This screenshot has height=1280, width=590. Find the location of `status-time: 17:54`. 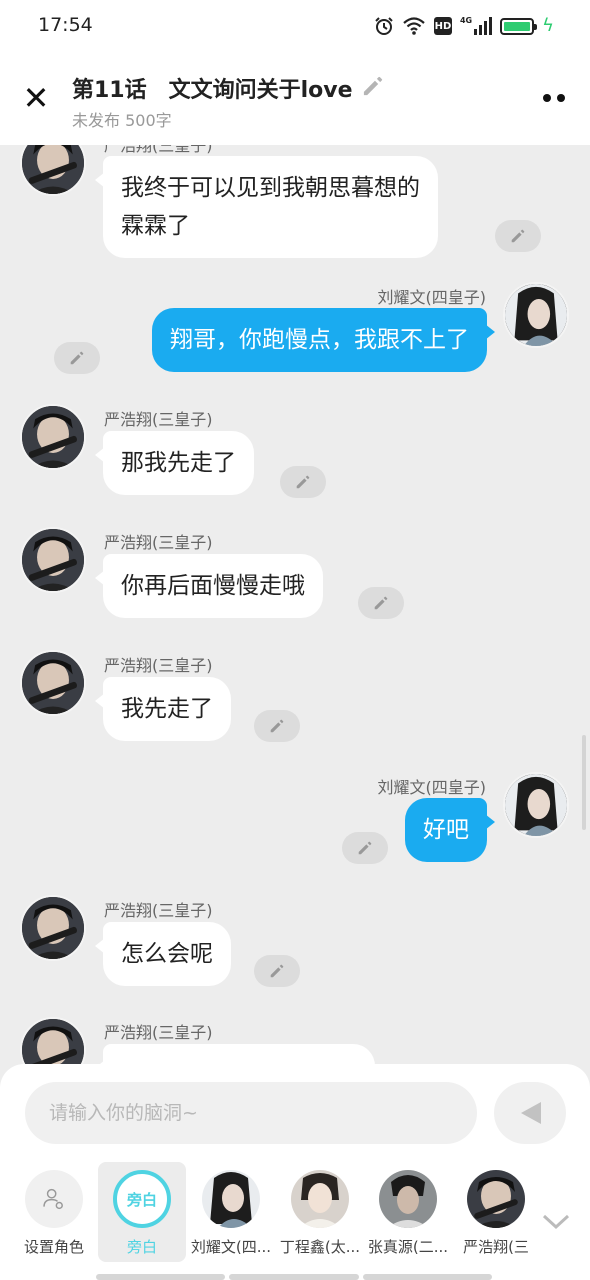

status-time: 17:54 is located at coordinates (65, 25).